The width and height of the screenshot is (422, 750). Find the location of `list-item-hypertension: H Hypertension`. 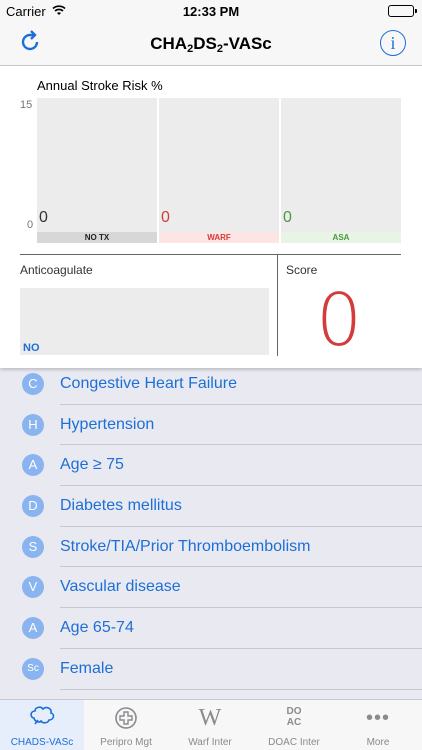

list-item-hypertension: H Hypertension is located at coordinates (211, 425).